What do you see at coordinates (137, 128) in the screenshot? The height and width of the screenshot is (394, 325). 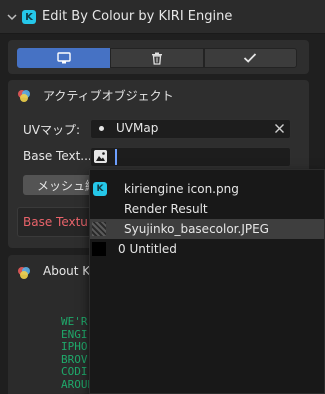 I see `uv-map-value: UVMap` at bounding box center [137, 128].